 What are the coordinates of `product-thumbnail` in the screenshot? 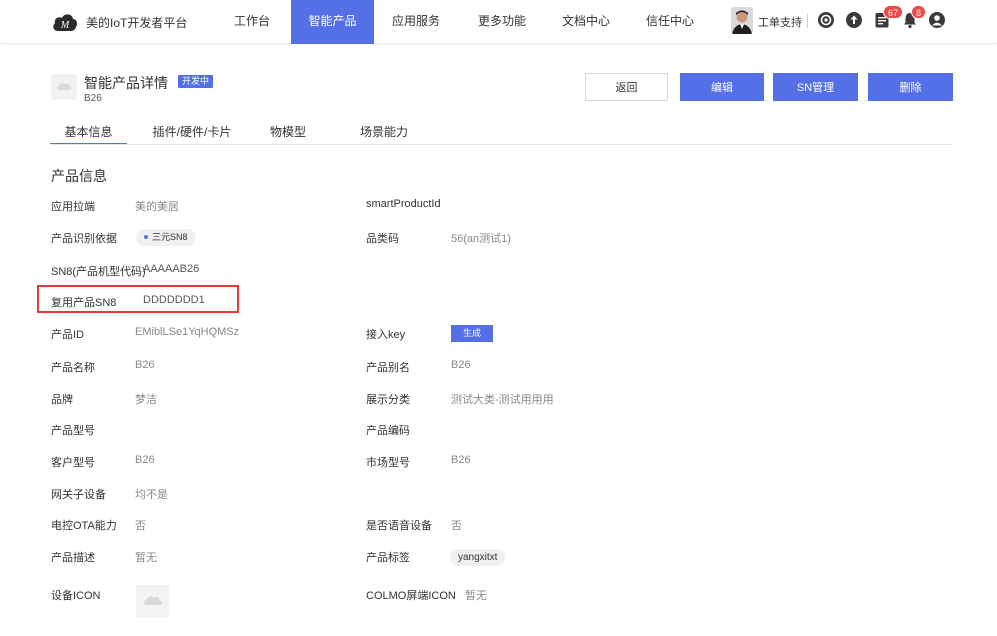 It's located at (64, 87).